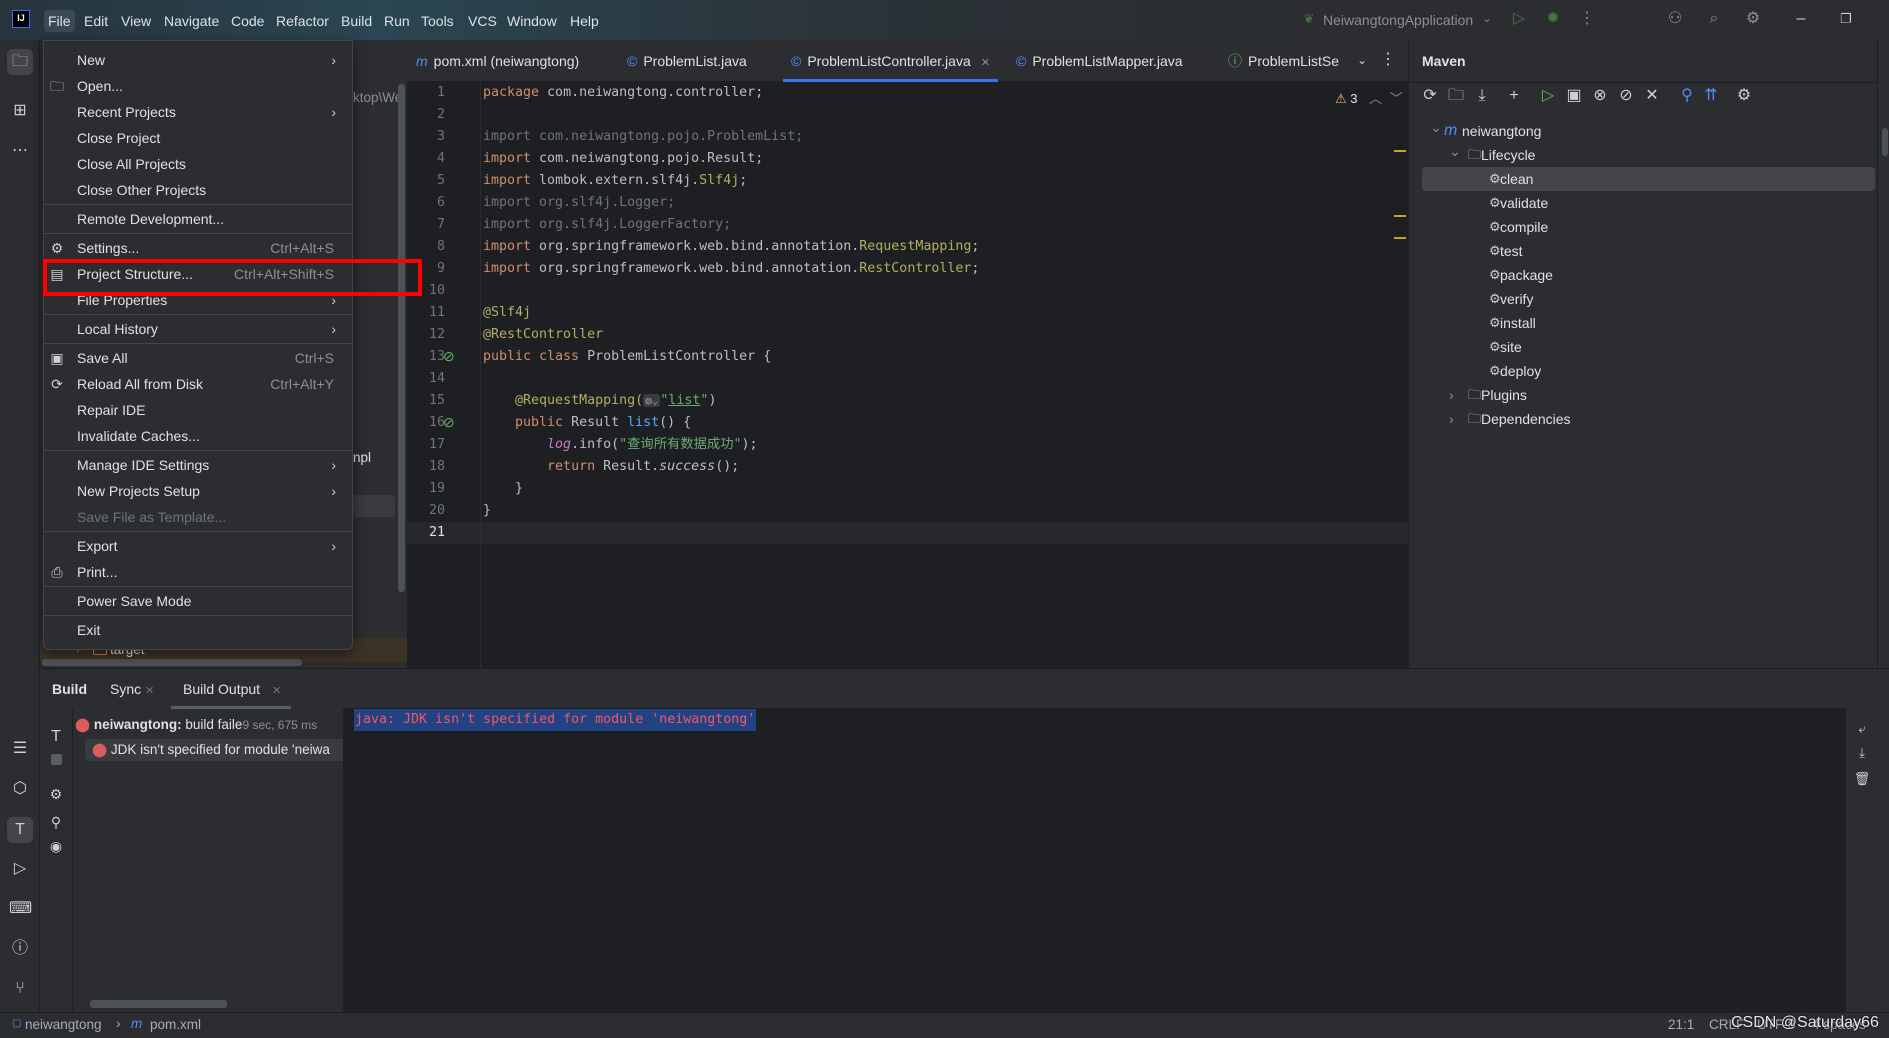  I want to click on menu-item-manage-ide-settings: Manage IDE Settings ›, so click(198, 465).